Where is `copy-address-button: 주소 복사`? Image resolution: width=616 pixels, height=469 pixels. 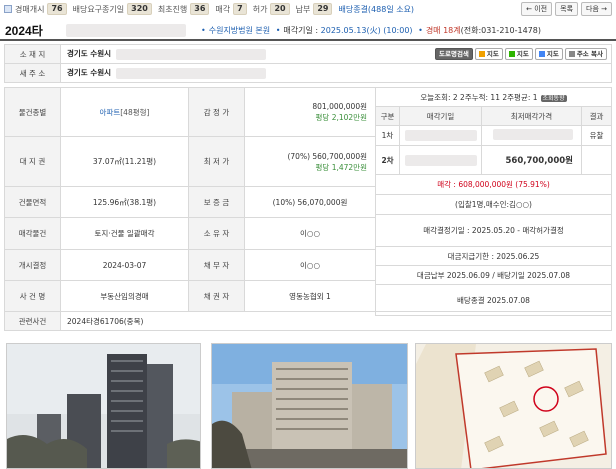 copy-address-button: 주소 복사 is located at coordinates (585, 54).